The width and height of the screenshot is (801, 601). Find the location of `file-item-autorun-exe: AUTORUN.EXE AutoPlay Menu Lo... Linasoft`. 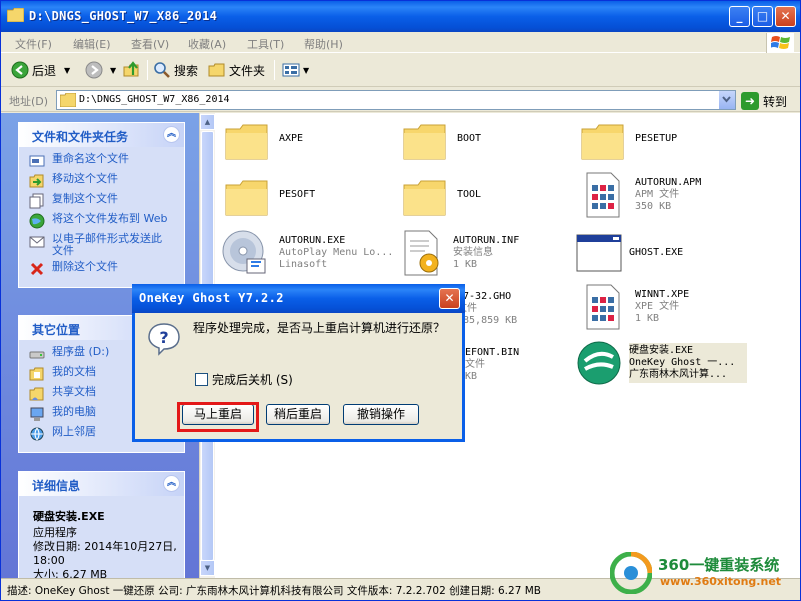

file-item-autorun-exe: AUTORUN.EXE AutoPlay Menu Lo... Linasoft is located at coordinates (308, 257).